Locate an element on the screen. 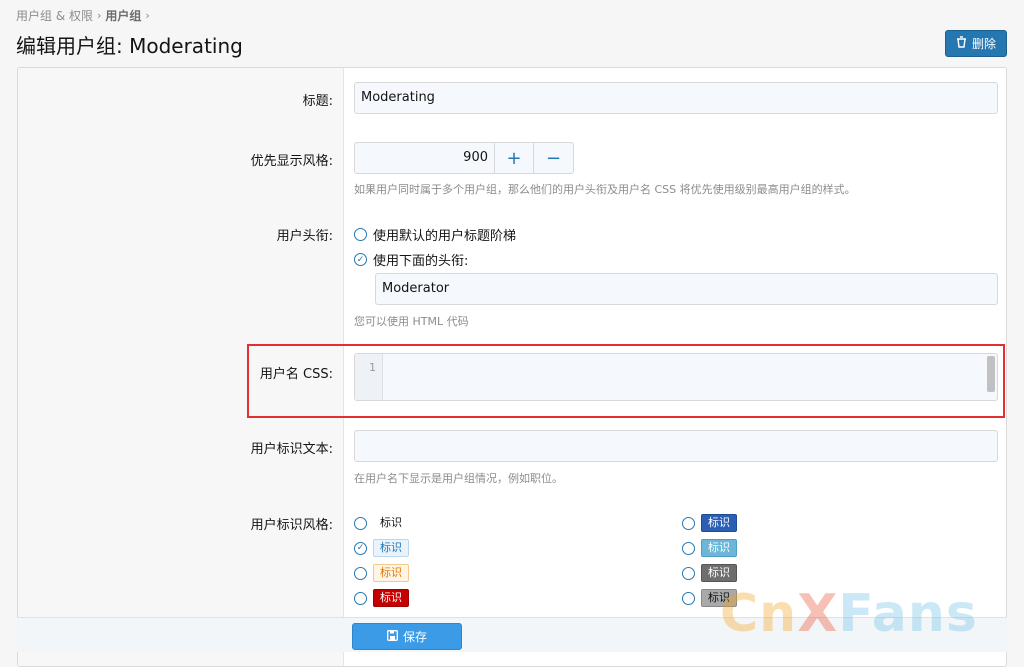 This screenshot has height=667, width=1024. user-title-label: 用户头衔: is located at coordinates (304, 236).